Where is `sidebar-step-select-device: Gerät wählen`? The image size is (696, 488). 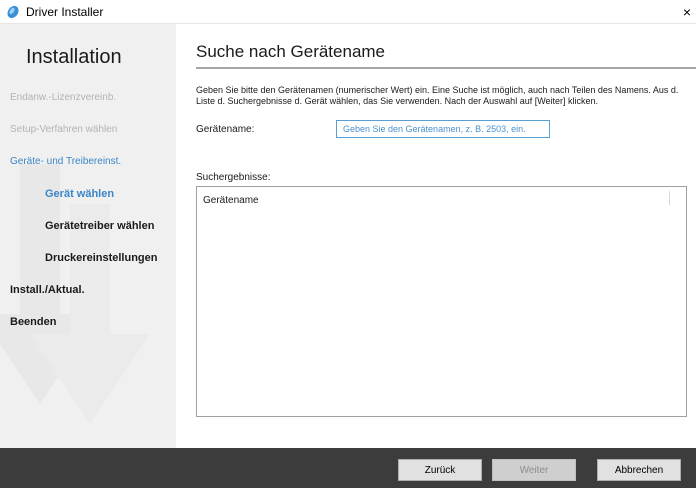 sidebar-step-select-device: Gerät wählen is located at coordinates (80, 194).